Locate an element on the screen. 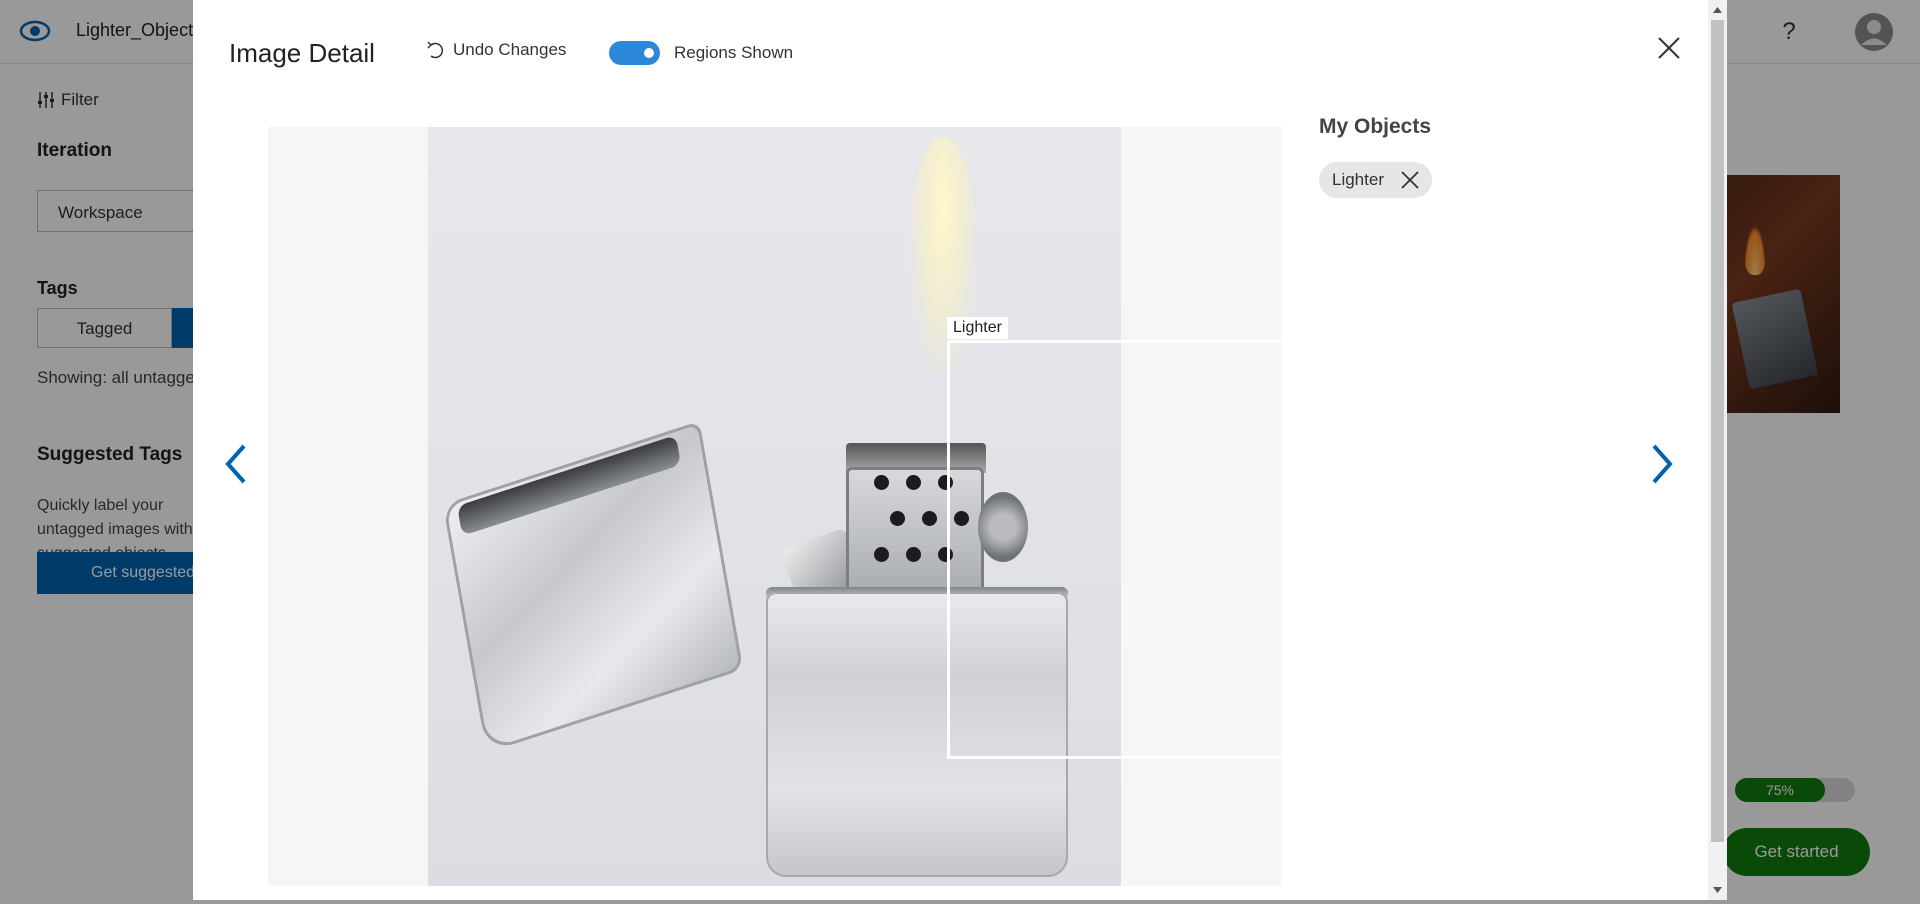  region-tag-label: Lighter is located at coordinates (977, 328).